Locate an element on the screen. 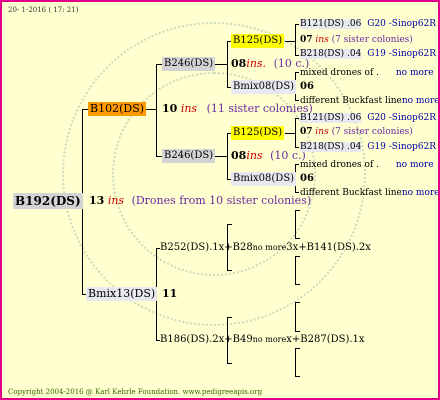 Image resolution: width=440 pixels, height=400 pixels. father-sire-node: Bmix13(DS) is located at coordinates (122, 294).